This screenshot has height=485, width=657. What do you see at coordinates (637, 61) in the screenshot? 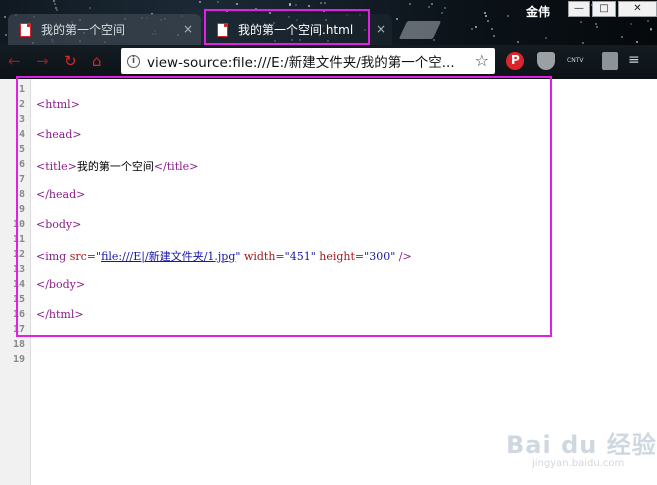
I see `menu-icon: ≡` at bounding box center [637, 61].